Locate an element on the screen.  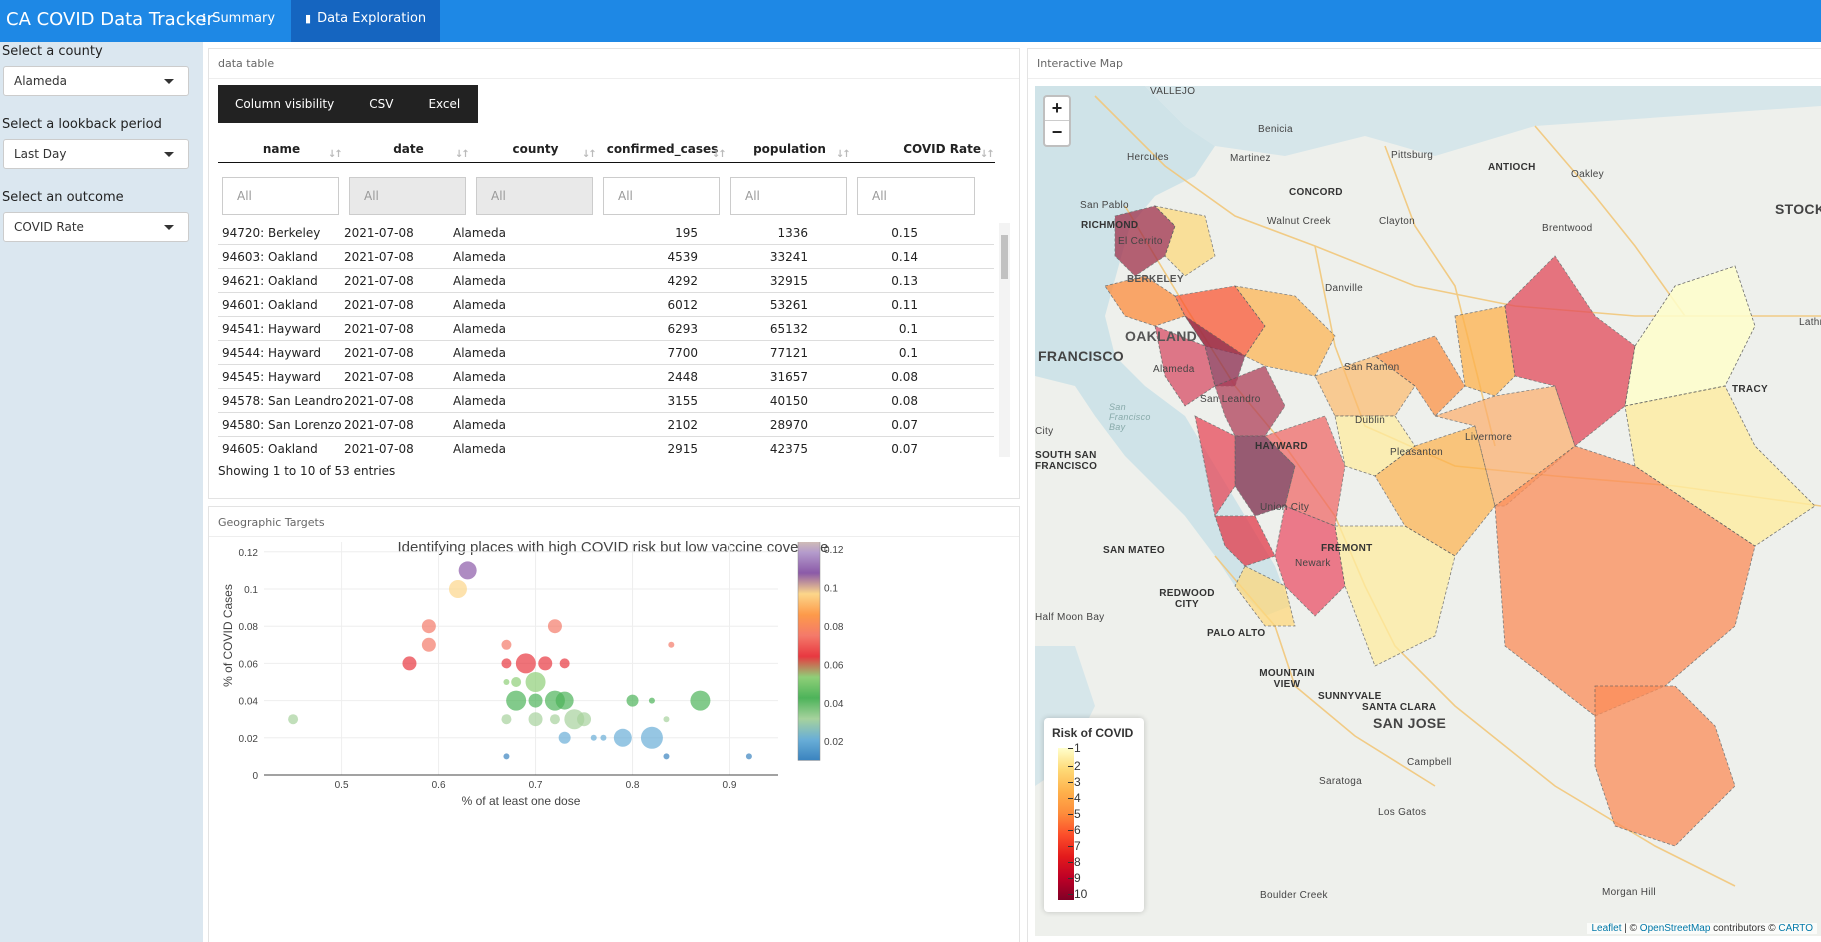
map-label: SAN MATEO is located at coordinates (1134, 550).